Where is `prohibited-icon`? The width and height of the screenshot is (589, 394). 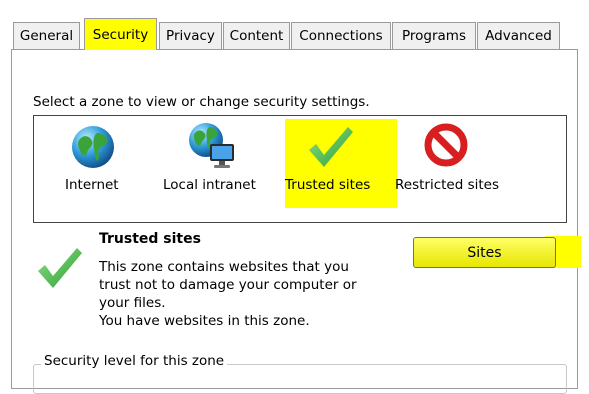 prohibited-icon is located at coordinates (446, 145).